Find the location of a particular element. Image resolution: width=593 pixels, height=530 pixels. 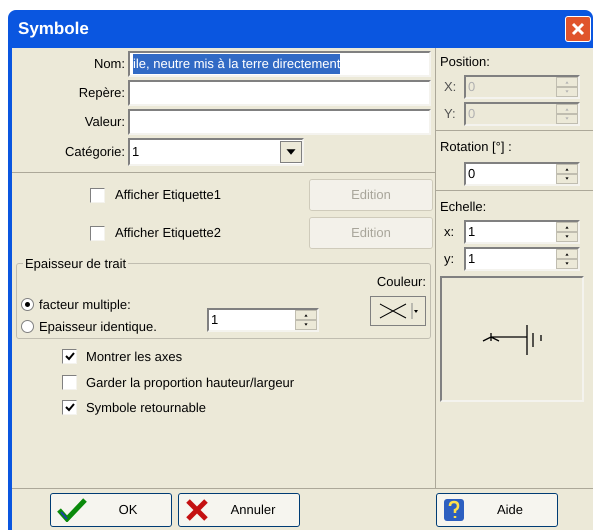

checkbox-label: Garder la proportion hauteur/largeur is located at coordinates (190, 383).